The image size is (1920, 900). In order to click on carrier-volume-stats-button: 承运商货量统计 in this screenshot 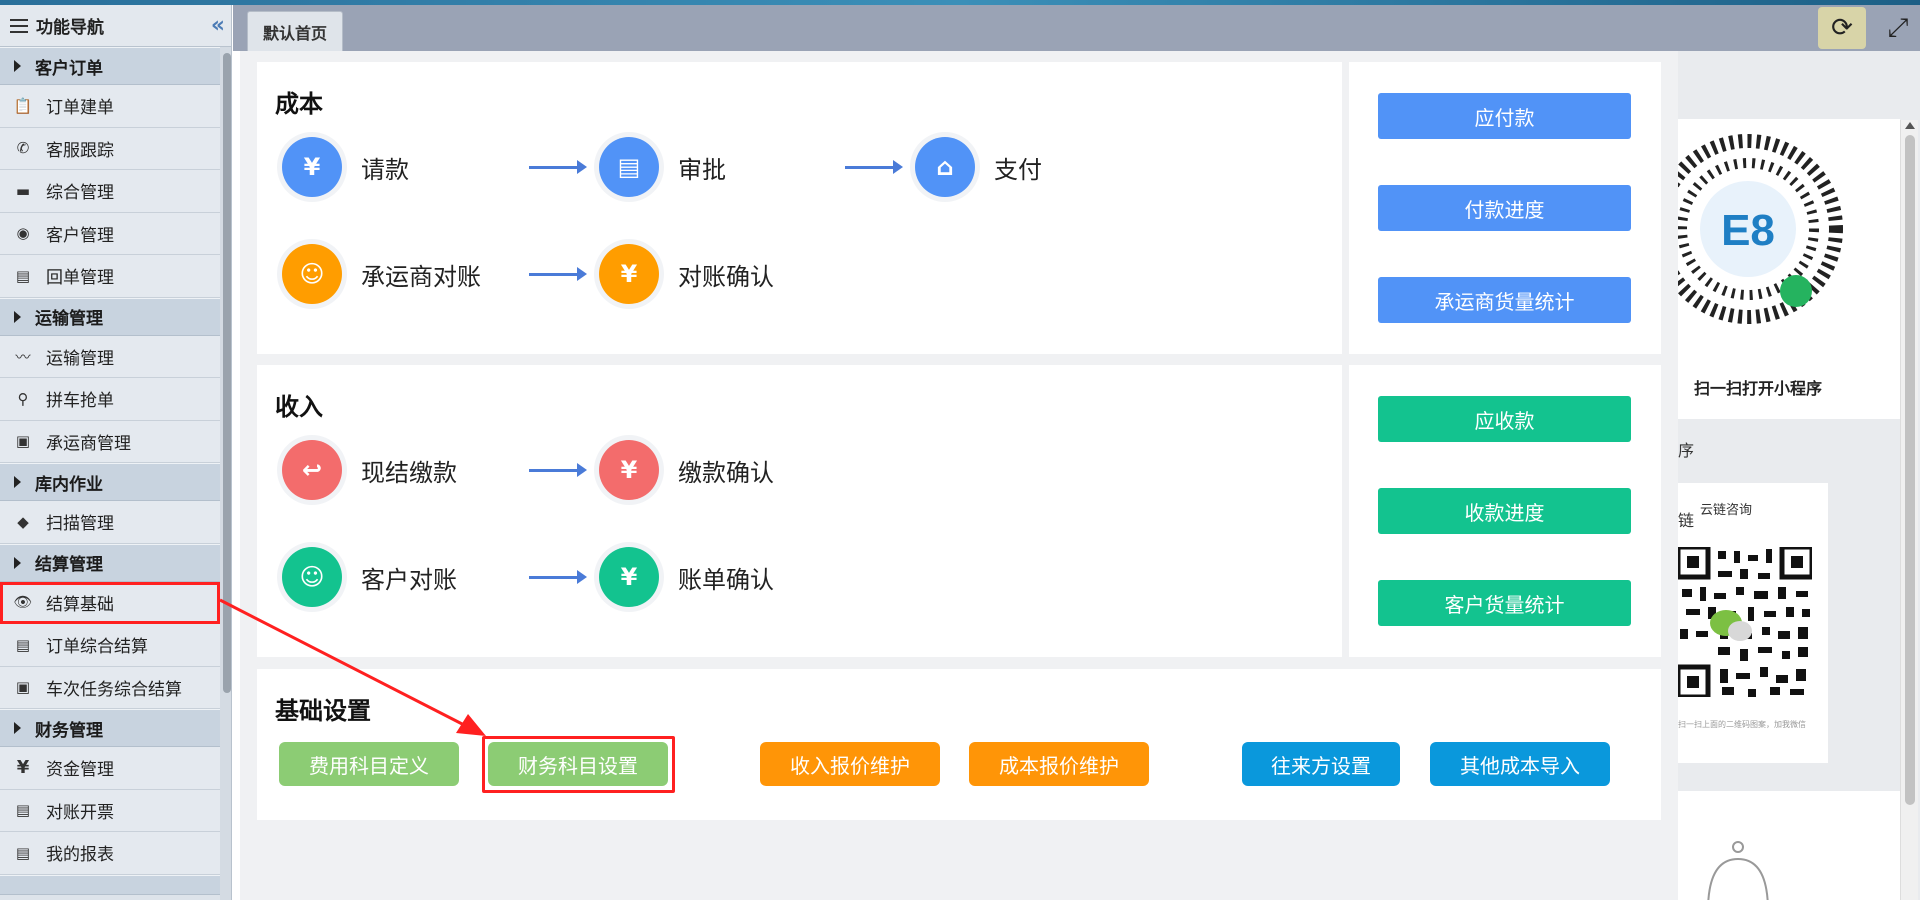, I will do `click(1504, 300)`.